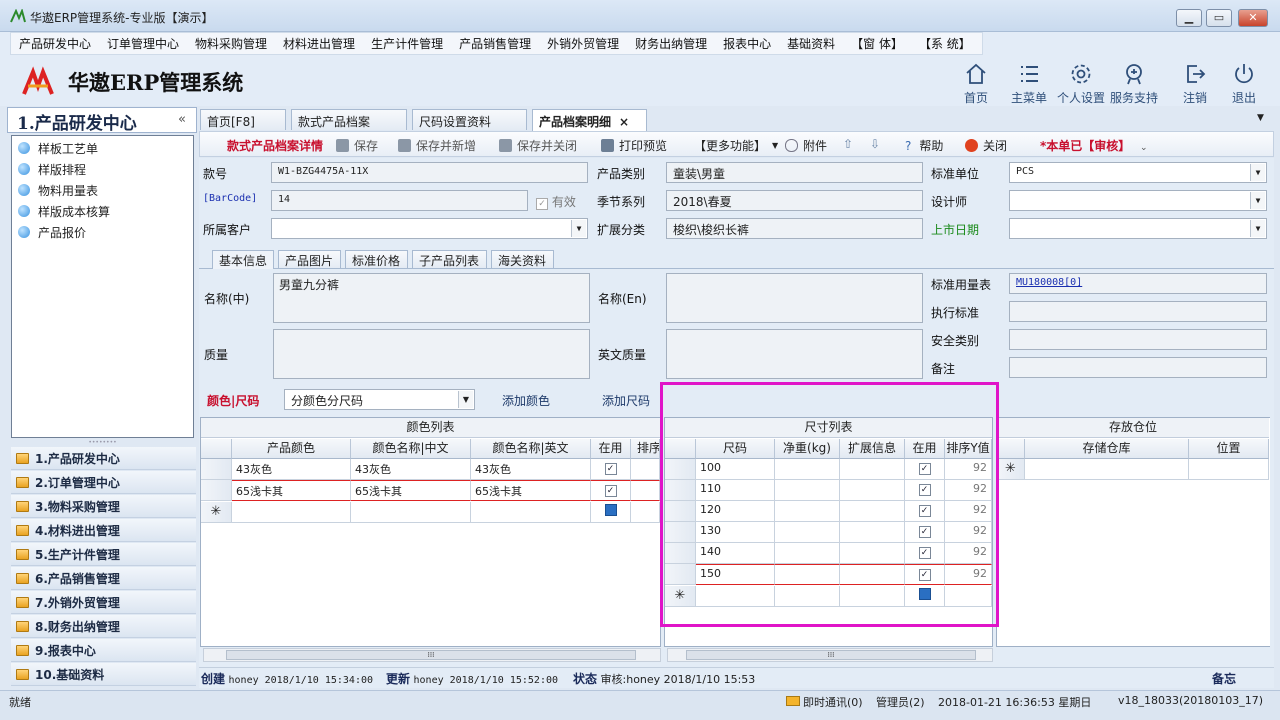  What do you see at coordinates (794, 228) in the screenshot?
I see `ext-category-field: 梭织\梭织长裤` at bounding box center [794, 228].